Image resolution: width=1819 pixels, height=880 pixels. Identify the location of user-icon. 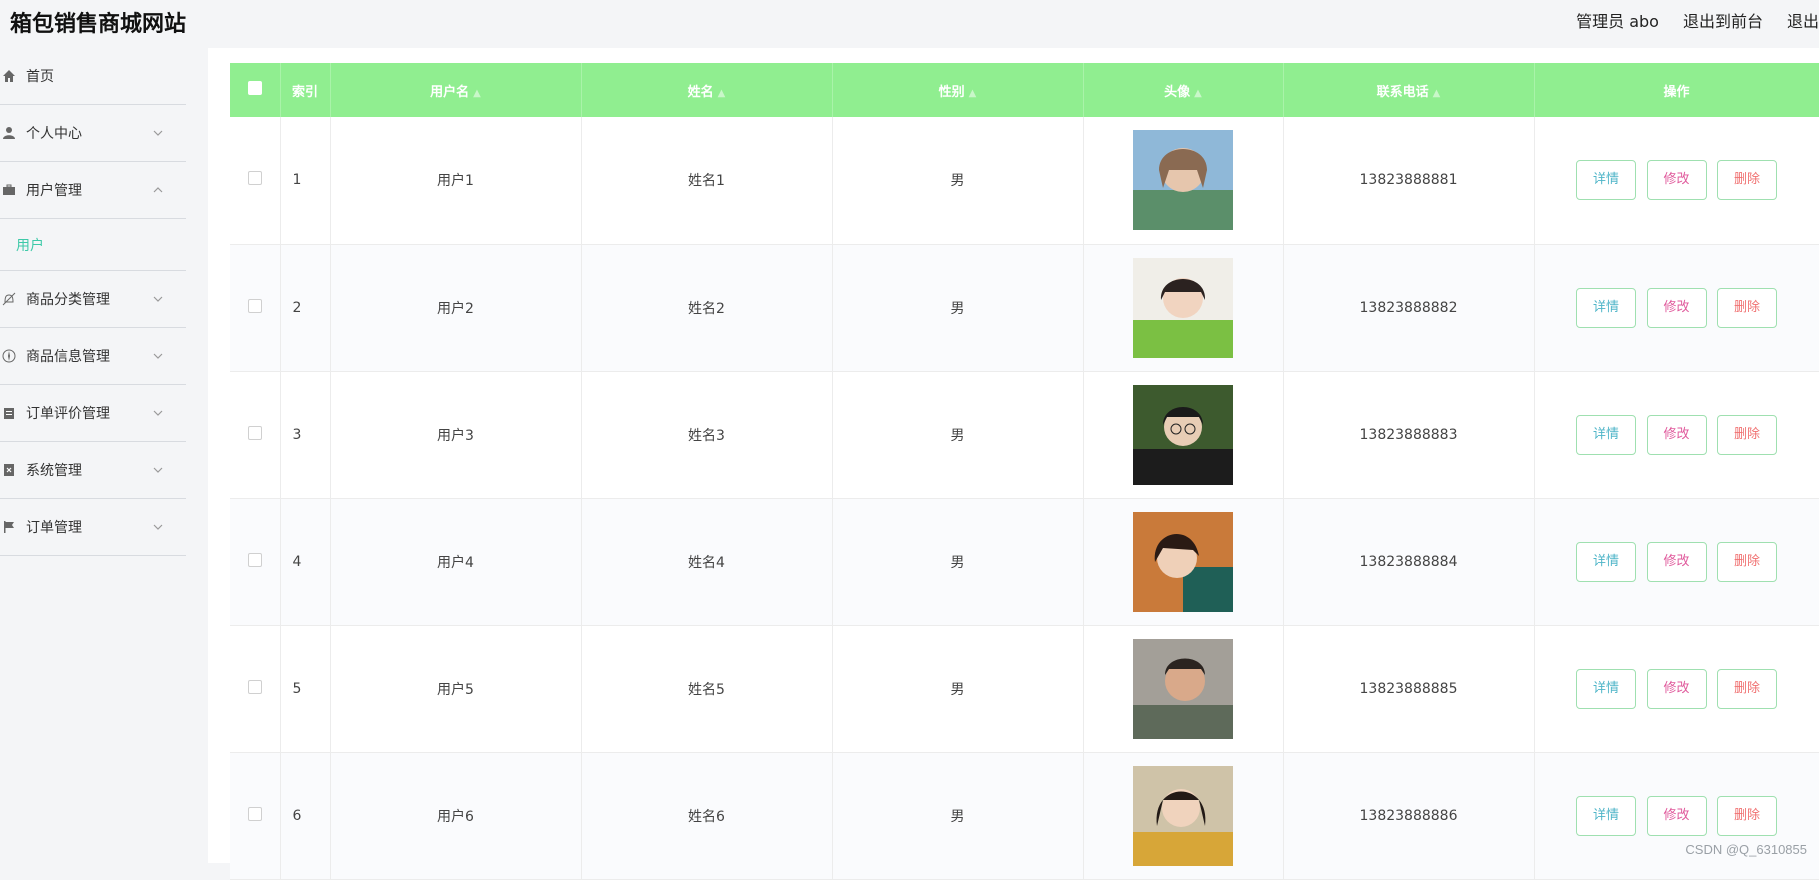
(9, 133).